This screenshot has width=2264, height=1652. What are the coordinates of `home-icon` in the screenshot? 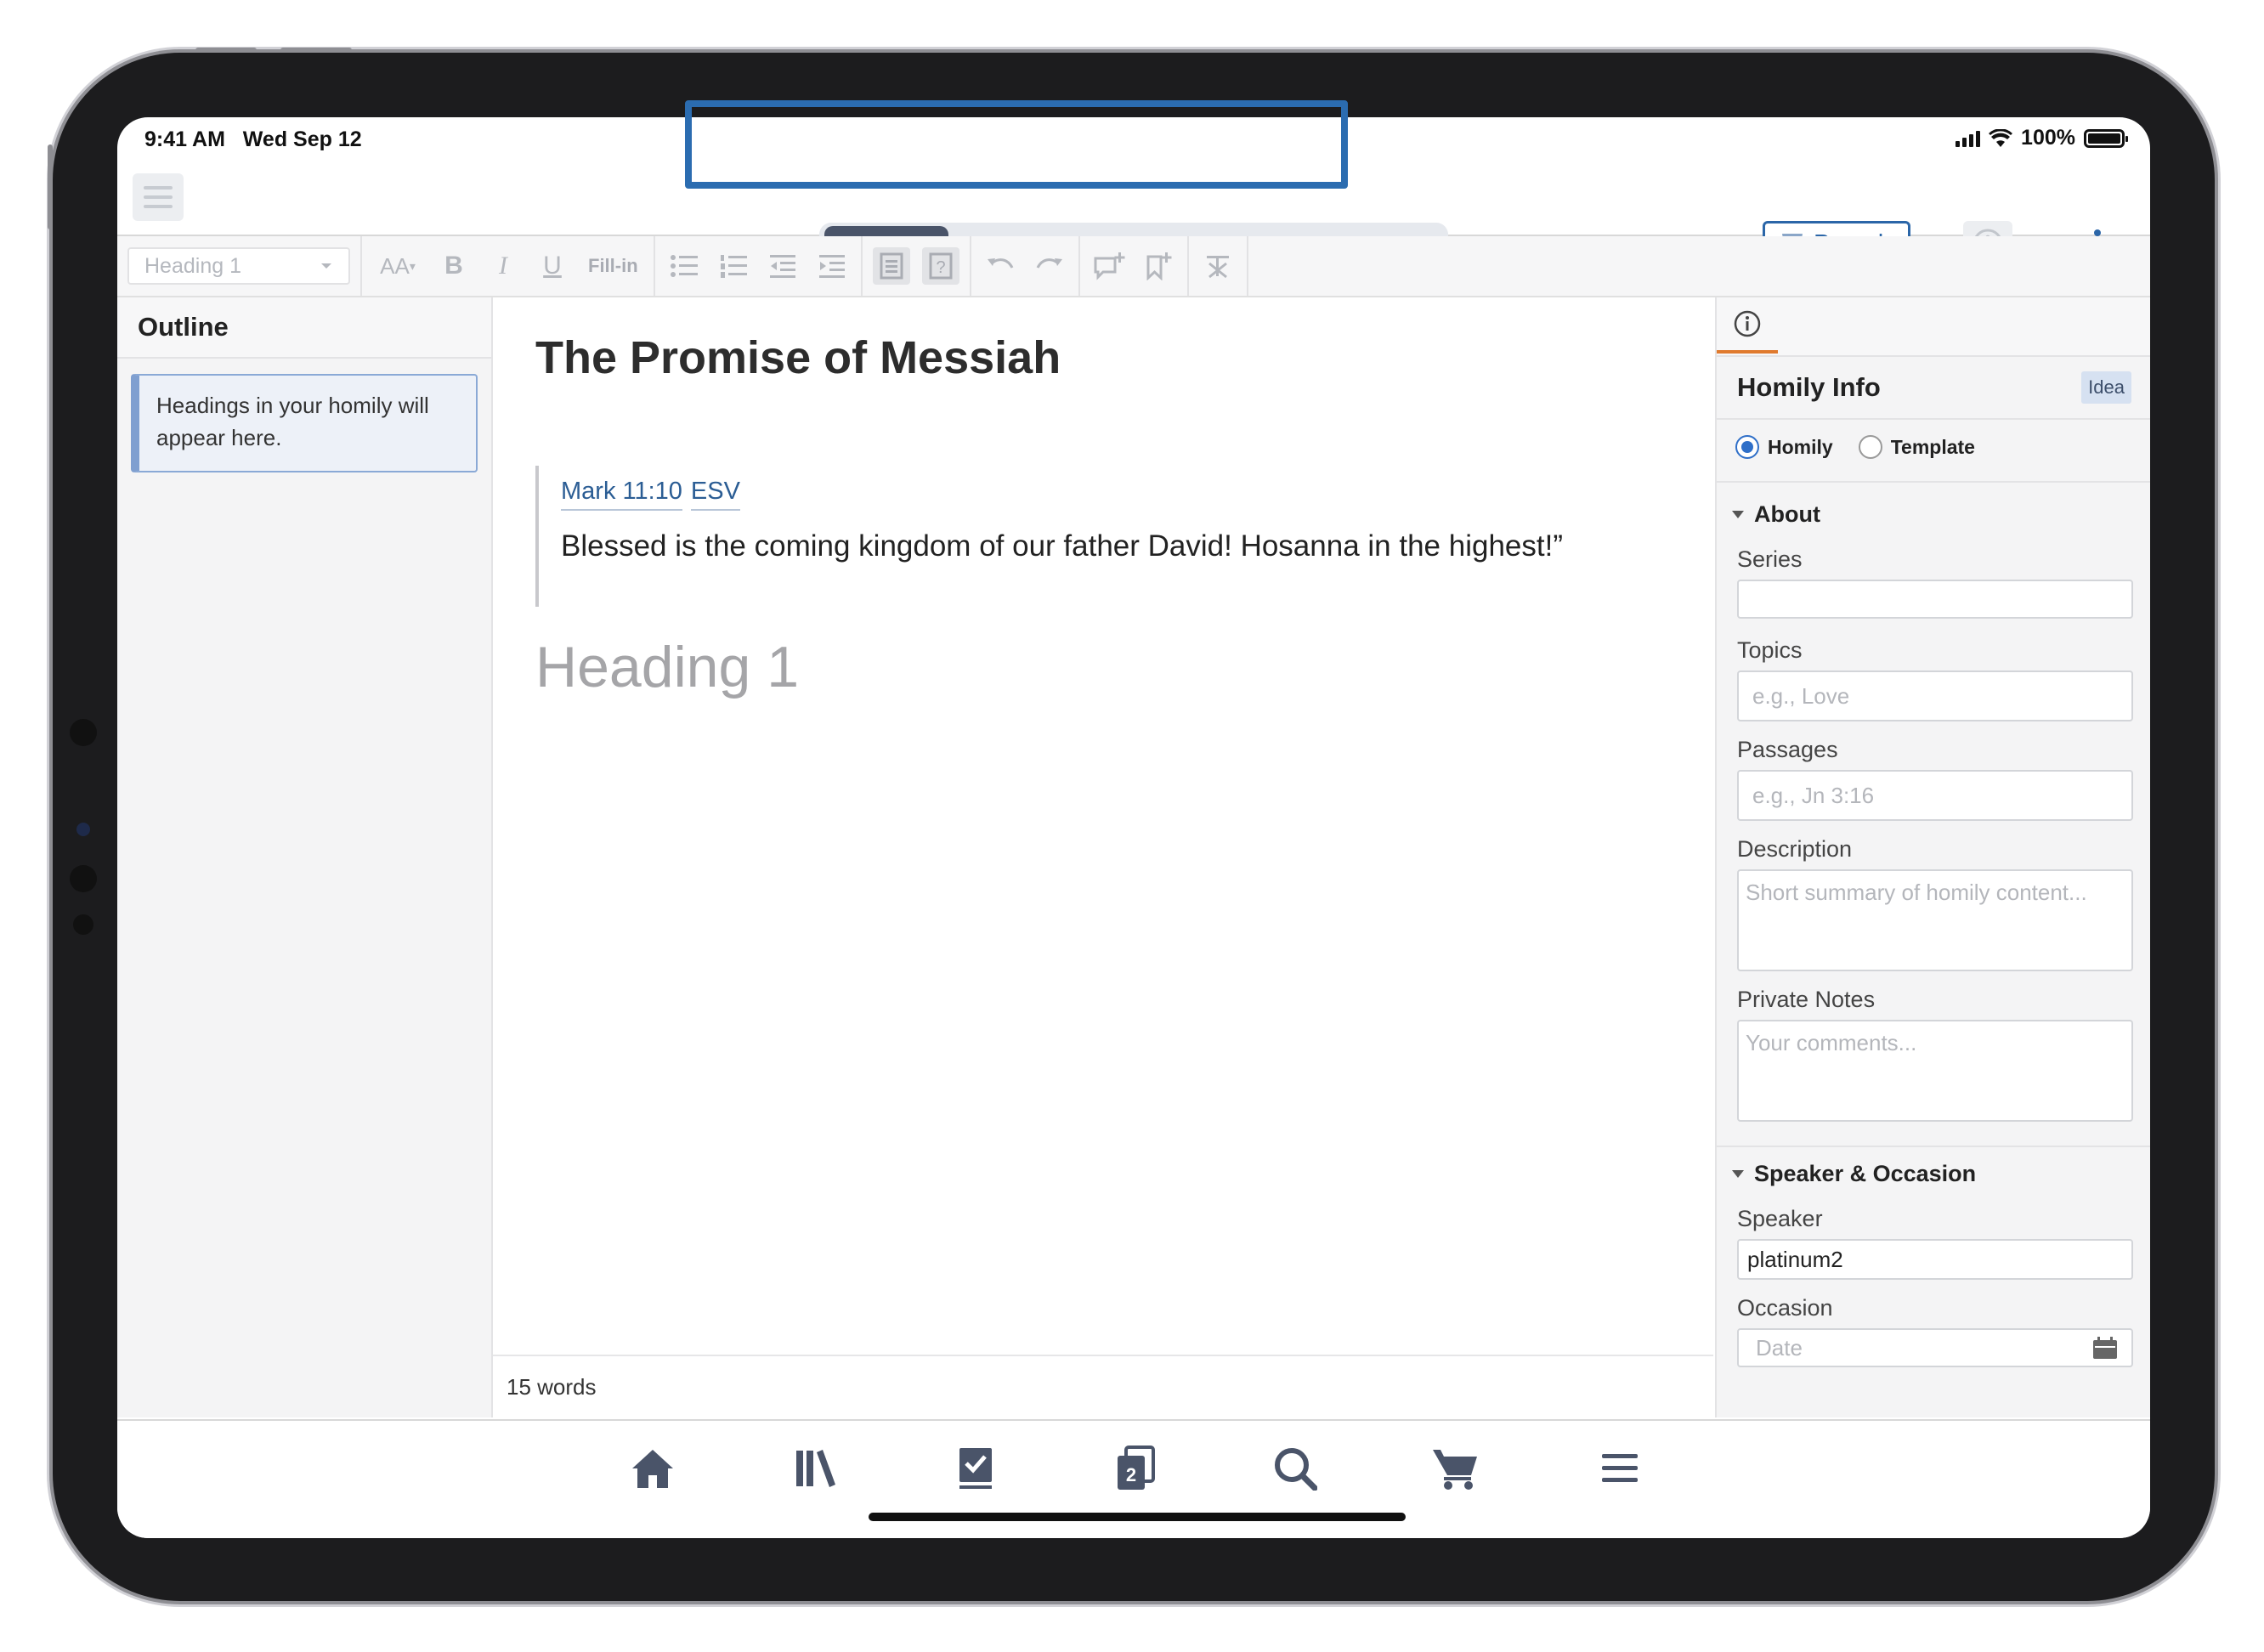 It's located at (652, 1468).